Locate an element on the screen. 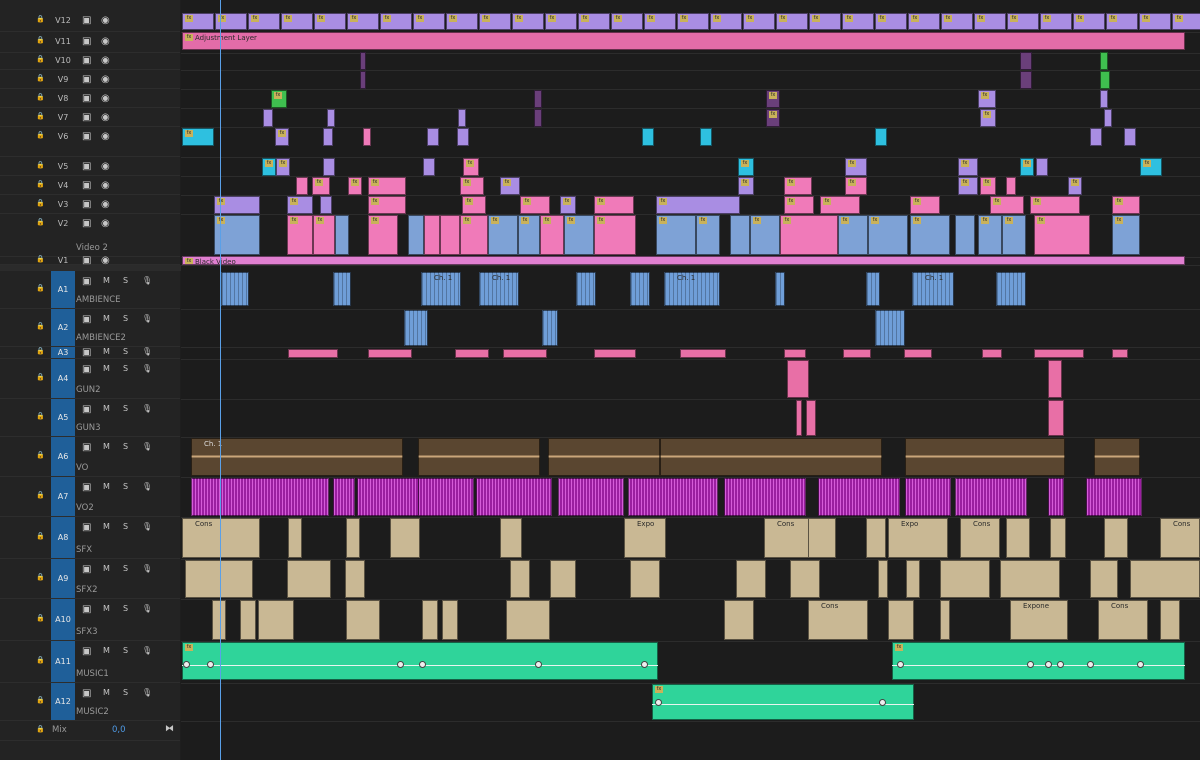  microphone-icon: 🎙 is located at coordinates (147, 486).